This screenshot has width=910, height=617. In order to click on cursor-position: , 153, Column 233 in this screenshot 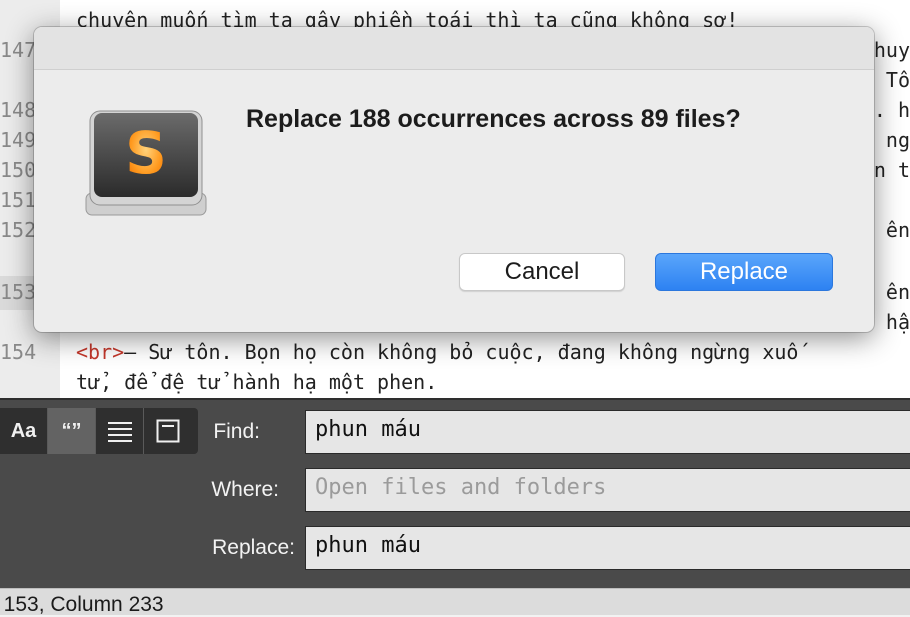, I will do `click(82, 604)`.